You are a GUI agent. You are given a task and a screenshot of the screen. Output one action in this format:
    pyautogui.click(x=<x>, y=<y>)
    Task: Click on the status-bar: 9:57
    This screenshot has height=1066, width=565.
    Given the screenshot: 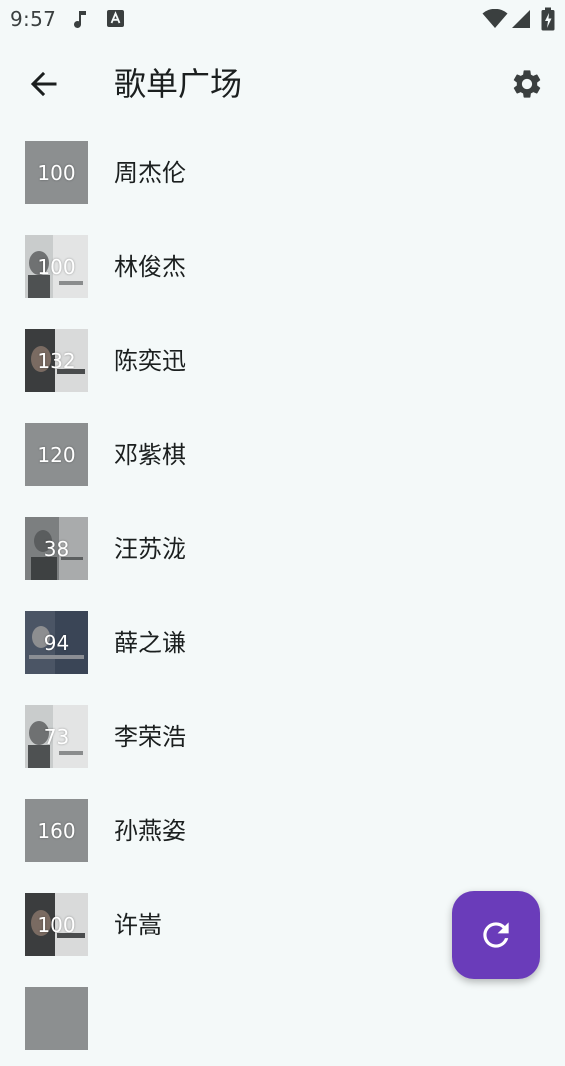 What is the action you would take?
    pyautogui.click(x=282, y=19)
    